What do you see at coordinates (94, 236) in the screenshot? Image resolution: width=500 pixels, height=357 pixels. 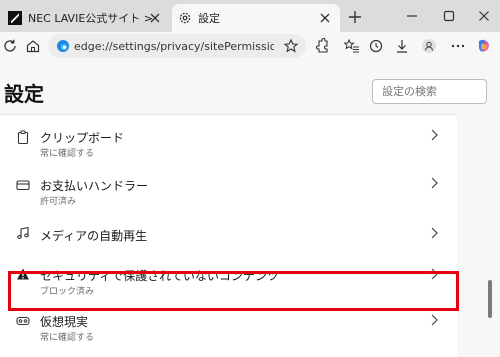 I see `item-title: メディアの自動再生` at bounding box center [94, 236].